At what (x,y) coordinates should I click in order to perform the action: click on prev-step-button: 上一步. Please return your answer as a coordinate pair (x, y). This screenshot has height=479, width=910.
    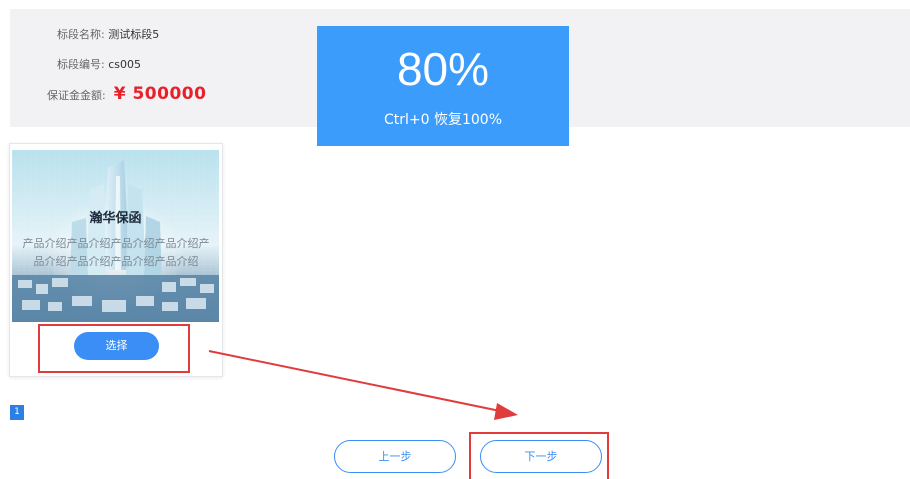
    Looking at the image, I should click on (395, 456).